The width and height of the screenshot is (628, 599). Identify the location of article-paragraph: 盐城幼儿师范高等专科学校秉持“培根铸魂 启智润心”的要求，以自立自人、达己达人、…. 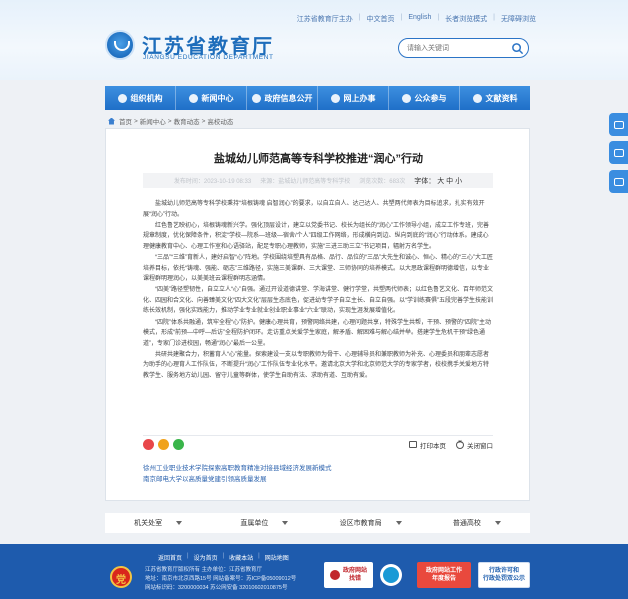
(314, 209).